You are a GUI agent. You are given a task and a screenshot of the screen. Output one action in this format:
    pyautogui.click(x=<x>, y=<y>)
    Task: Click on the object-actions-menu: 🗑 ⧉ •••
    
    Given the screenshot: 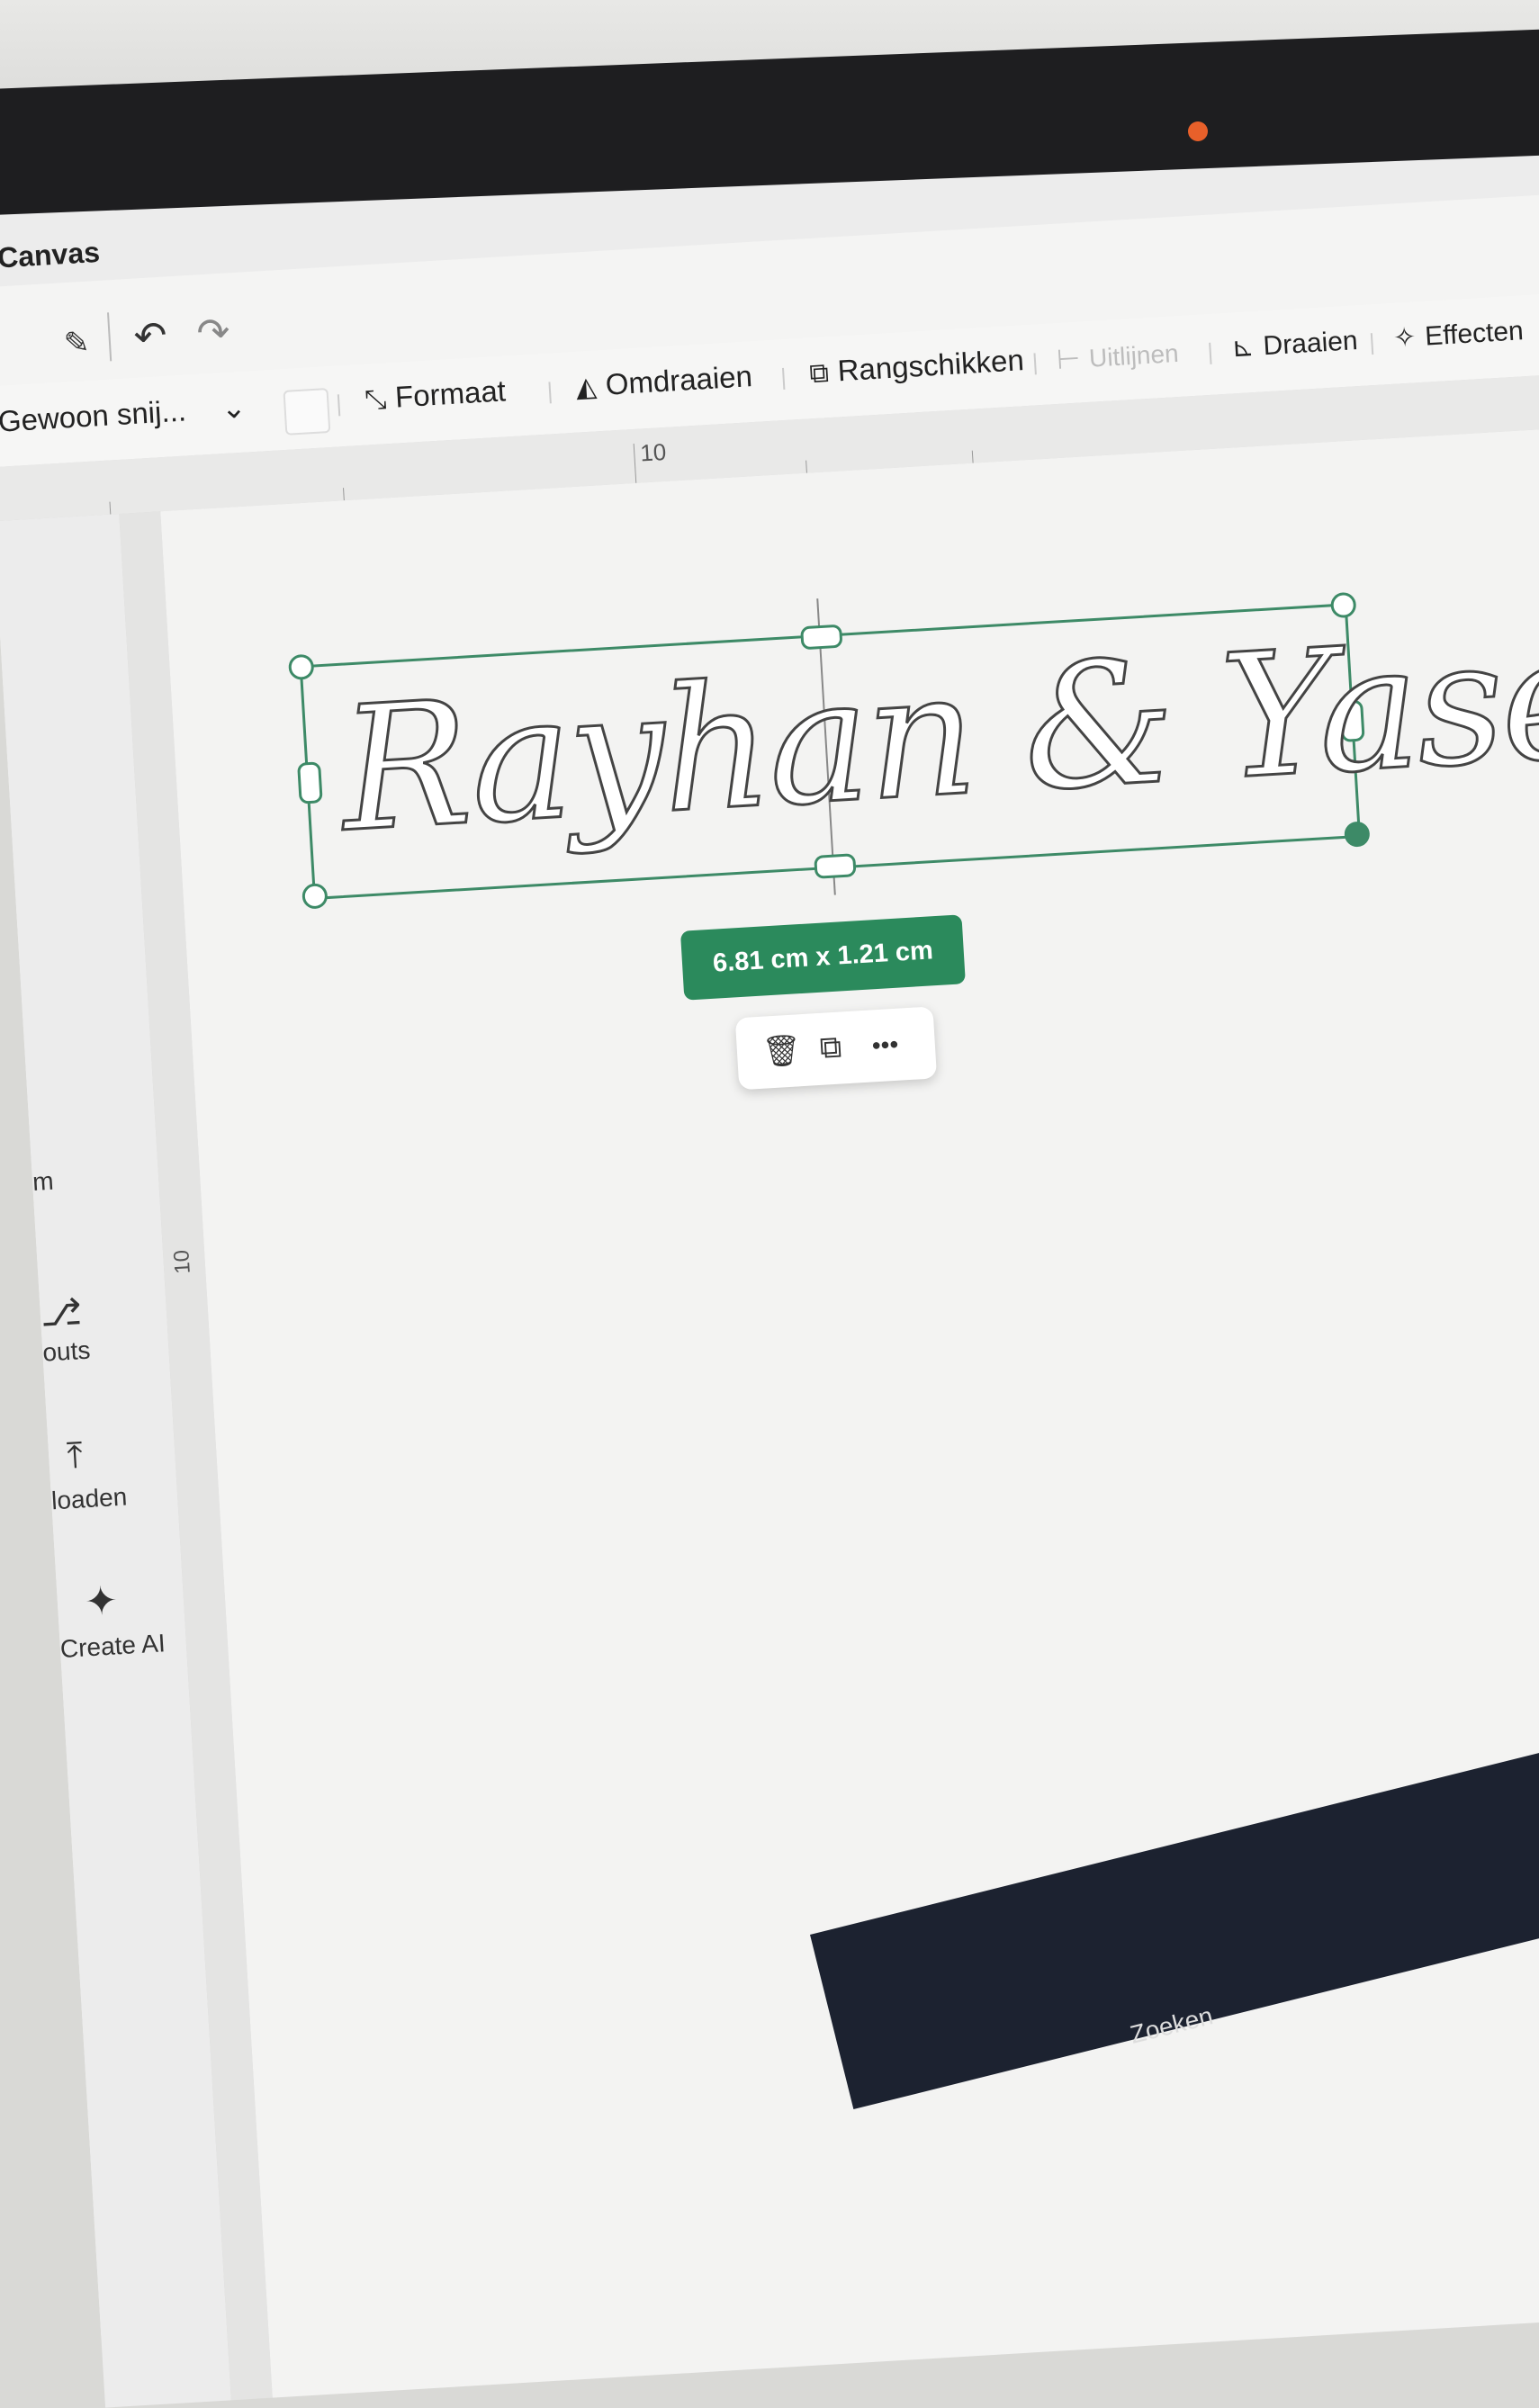 What is the action you would take?
    pyautogui.click(x=836, y=1048)
    